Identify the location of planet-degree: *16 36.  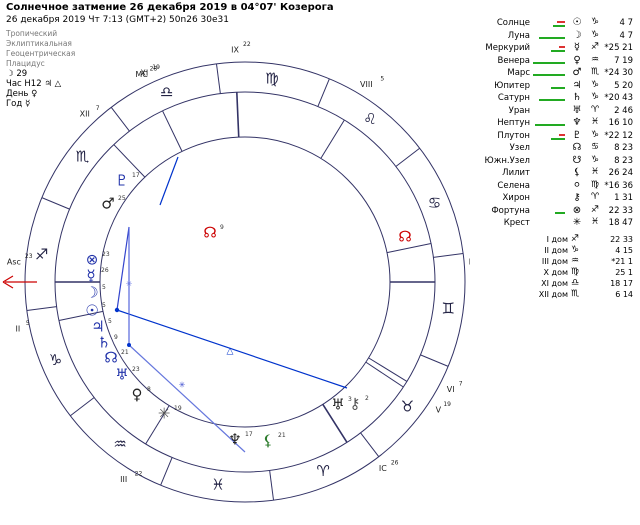
(618, 185).